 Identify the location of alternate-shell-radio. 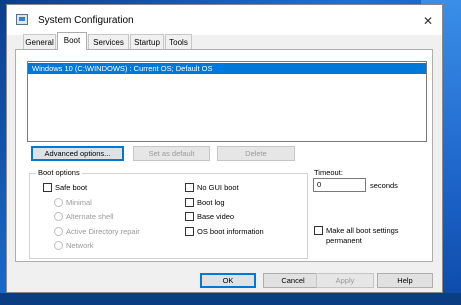
(58, 216).